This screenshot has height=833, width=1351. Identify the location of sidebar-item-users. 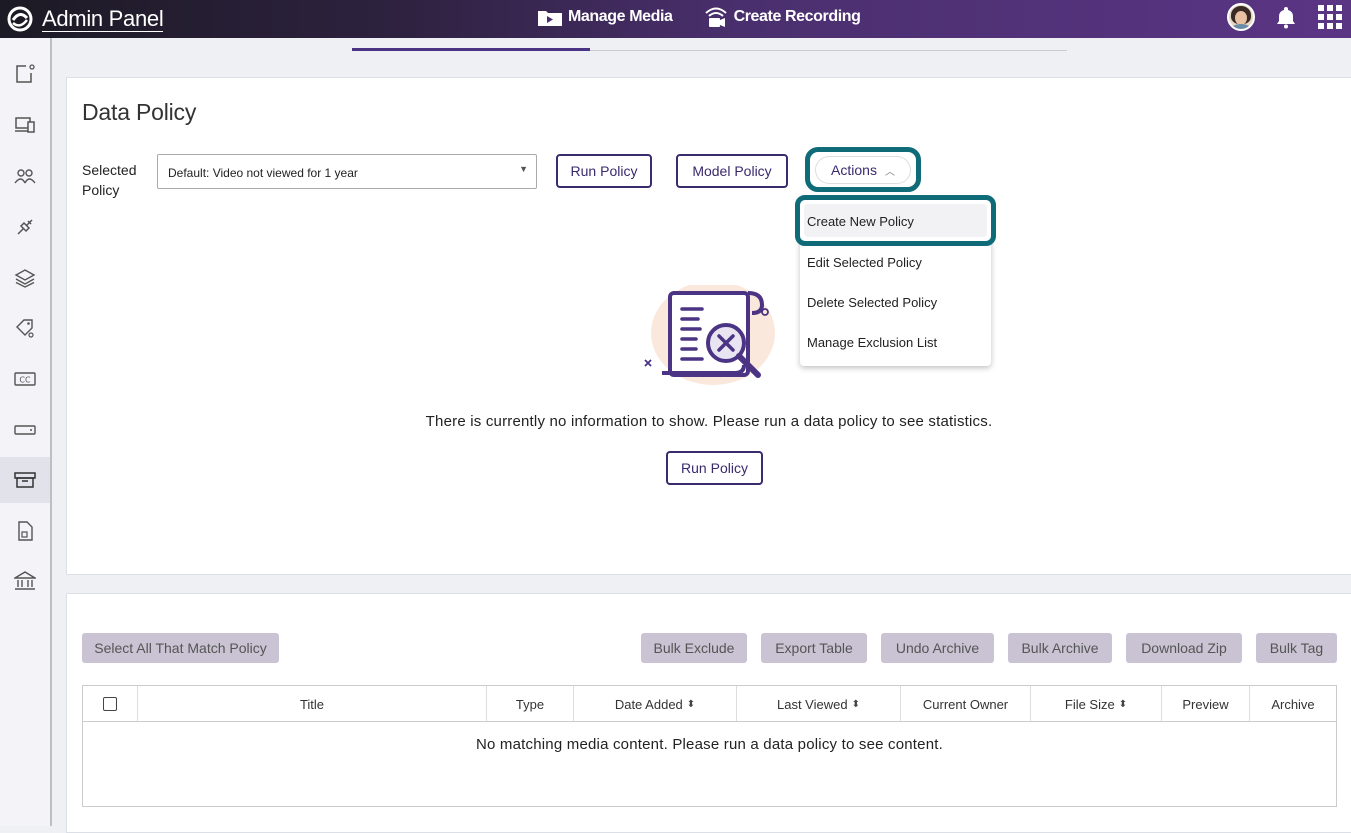
(25, 176).